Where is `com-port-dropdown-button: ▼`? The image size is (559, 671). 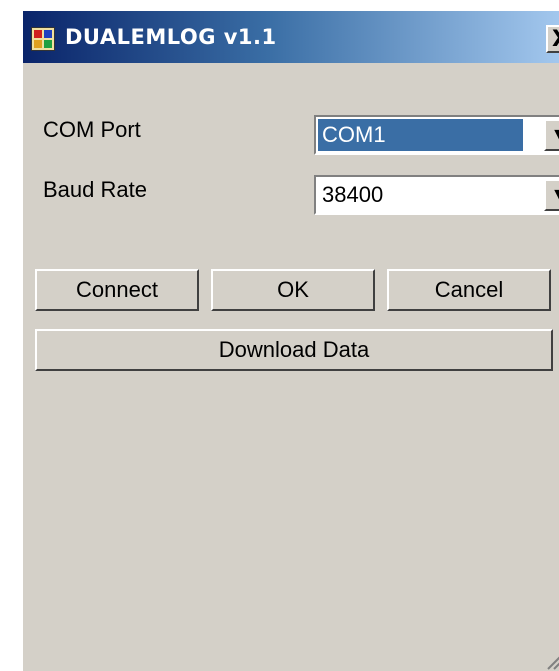
com-port-dropdown-button: ▼ is located at coordinates (551, 135).